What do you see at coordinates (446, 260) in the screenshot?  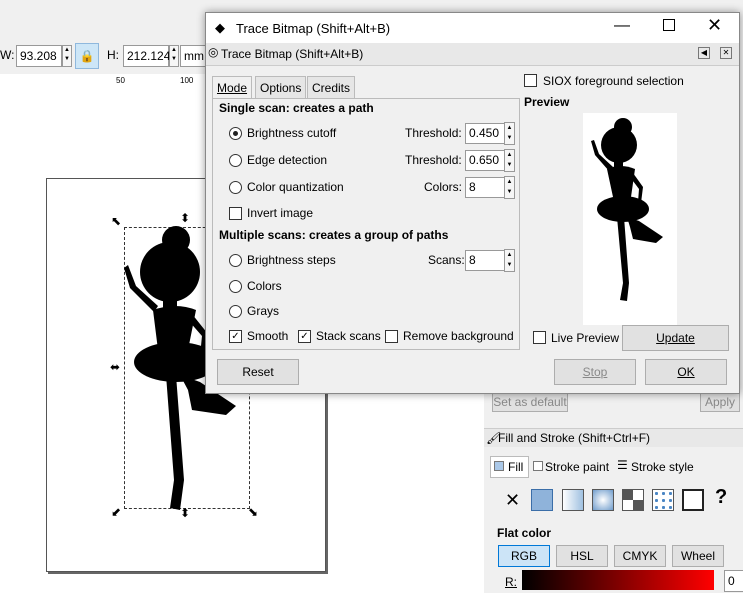 I see `scans-label: Scans:` at bounding box center [446, 260].